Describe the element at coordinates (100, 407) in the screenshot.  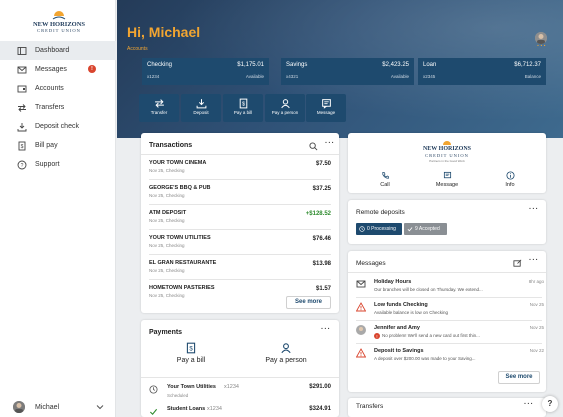
I see `chevron-down-icon` at that location.